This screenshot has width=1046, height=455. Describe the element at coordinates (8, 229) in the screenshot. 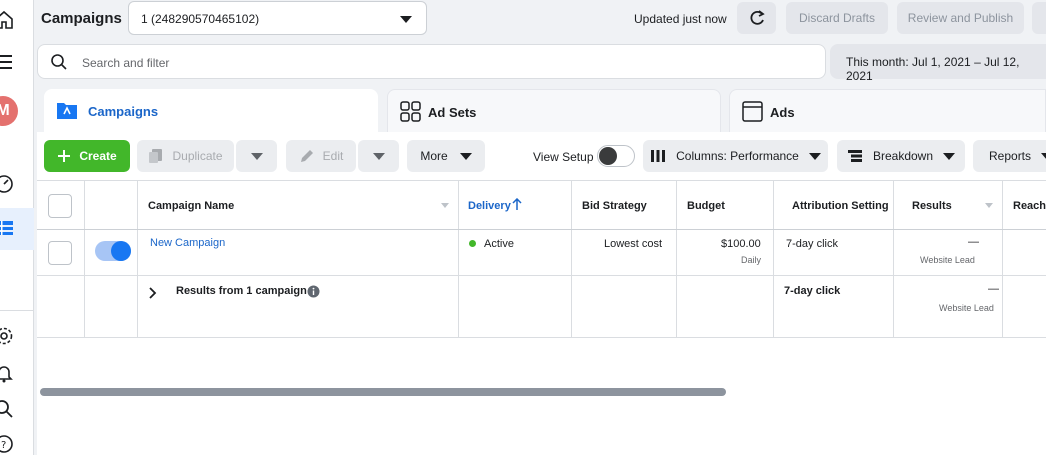

I see `campaigns-table-icon` at that location.